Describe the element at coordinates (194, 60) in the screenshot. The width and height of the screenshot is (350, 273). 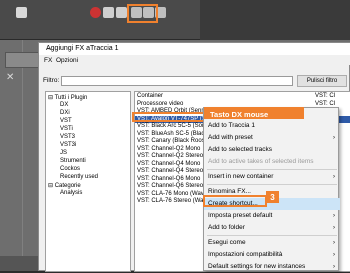
I see `dialog-menubar: FX Opzioni` at that location.